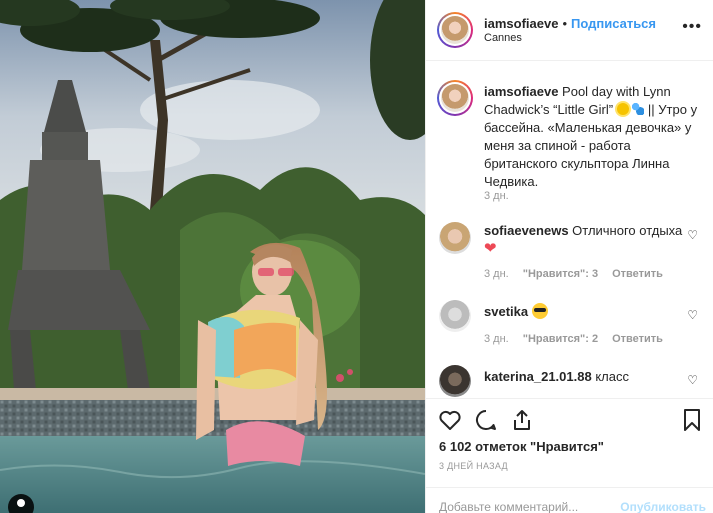 The width and height of the screenshot is (713, 513). I want to click on user-tag-icon, so click(21, 503).